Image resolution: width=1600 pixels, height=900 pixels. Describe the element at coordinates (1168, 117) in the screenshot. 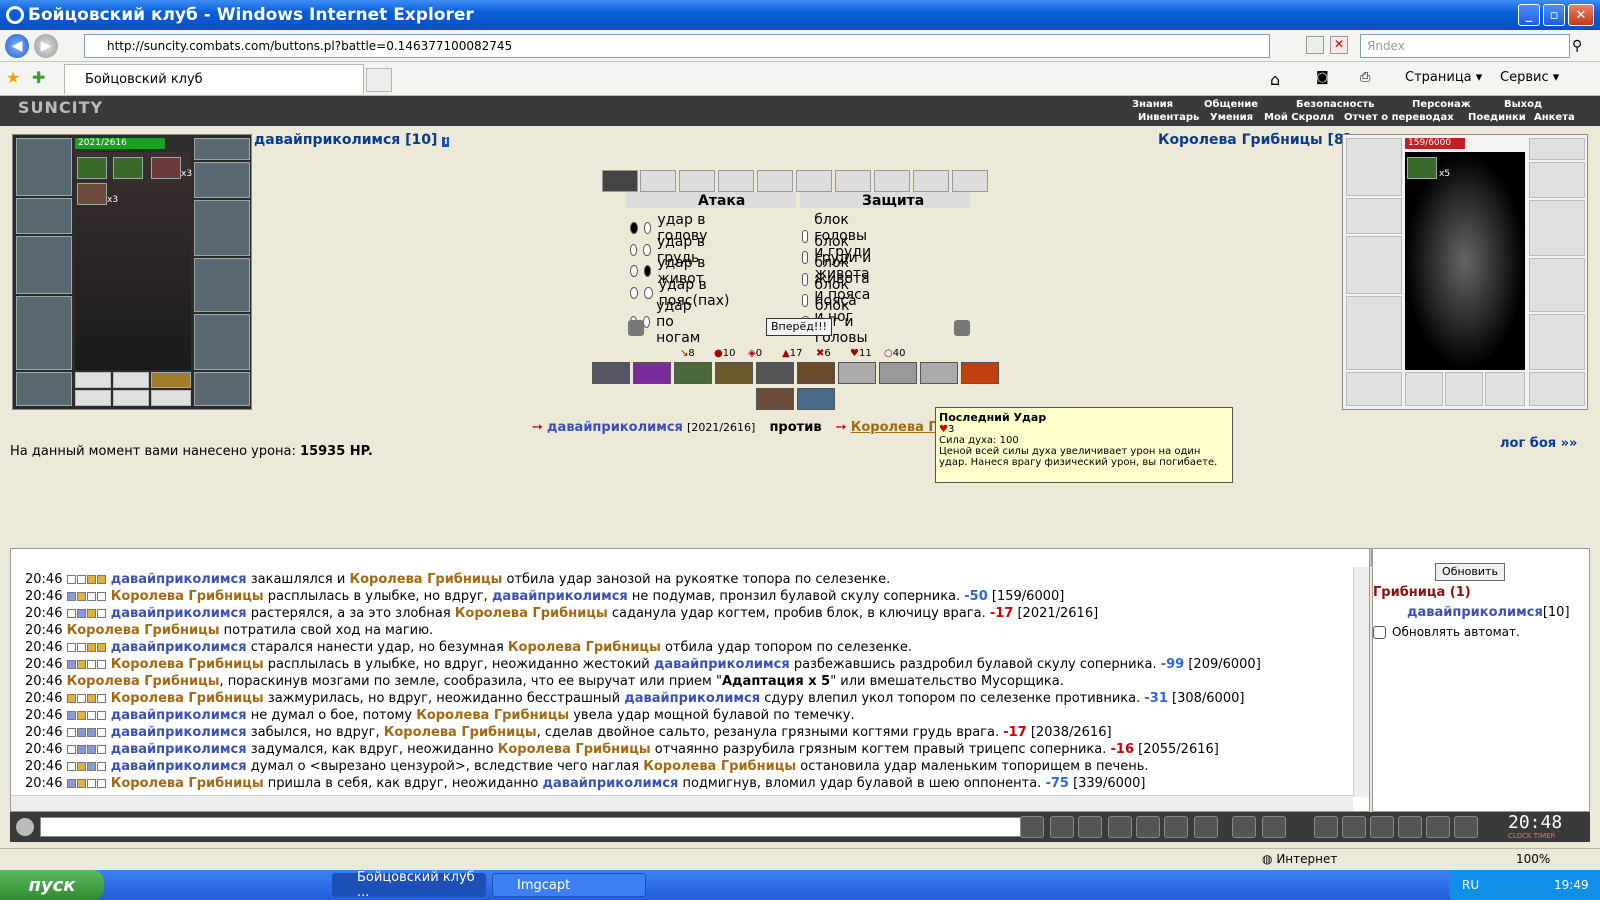

I see `menu-inventory: Инвентарь` at that location.